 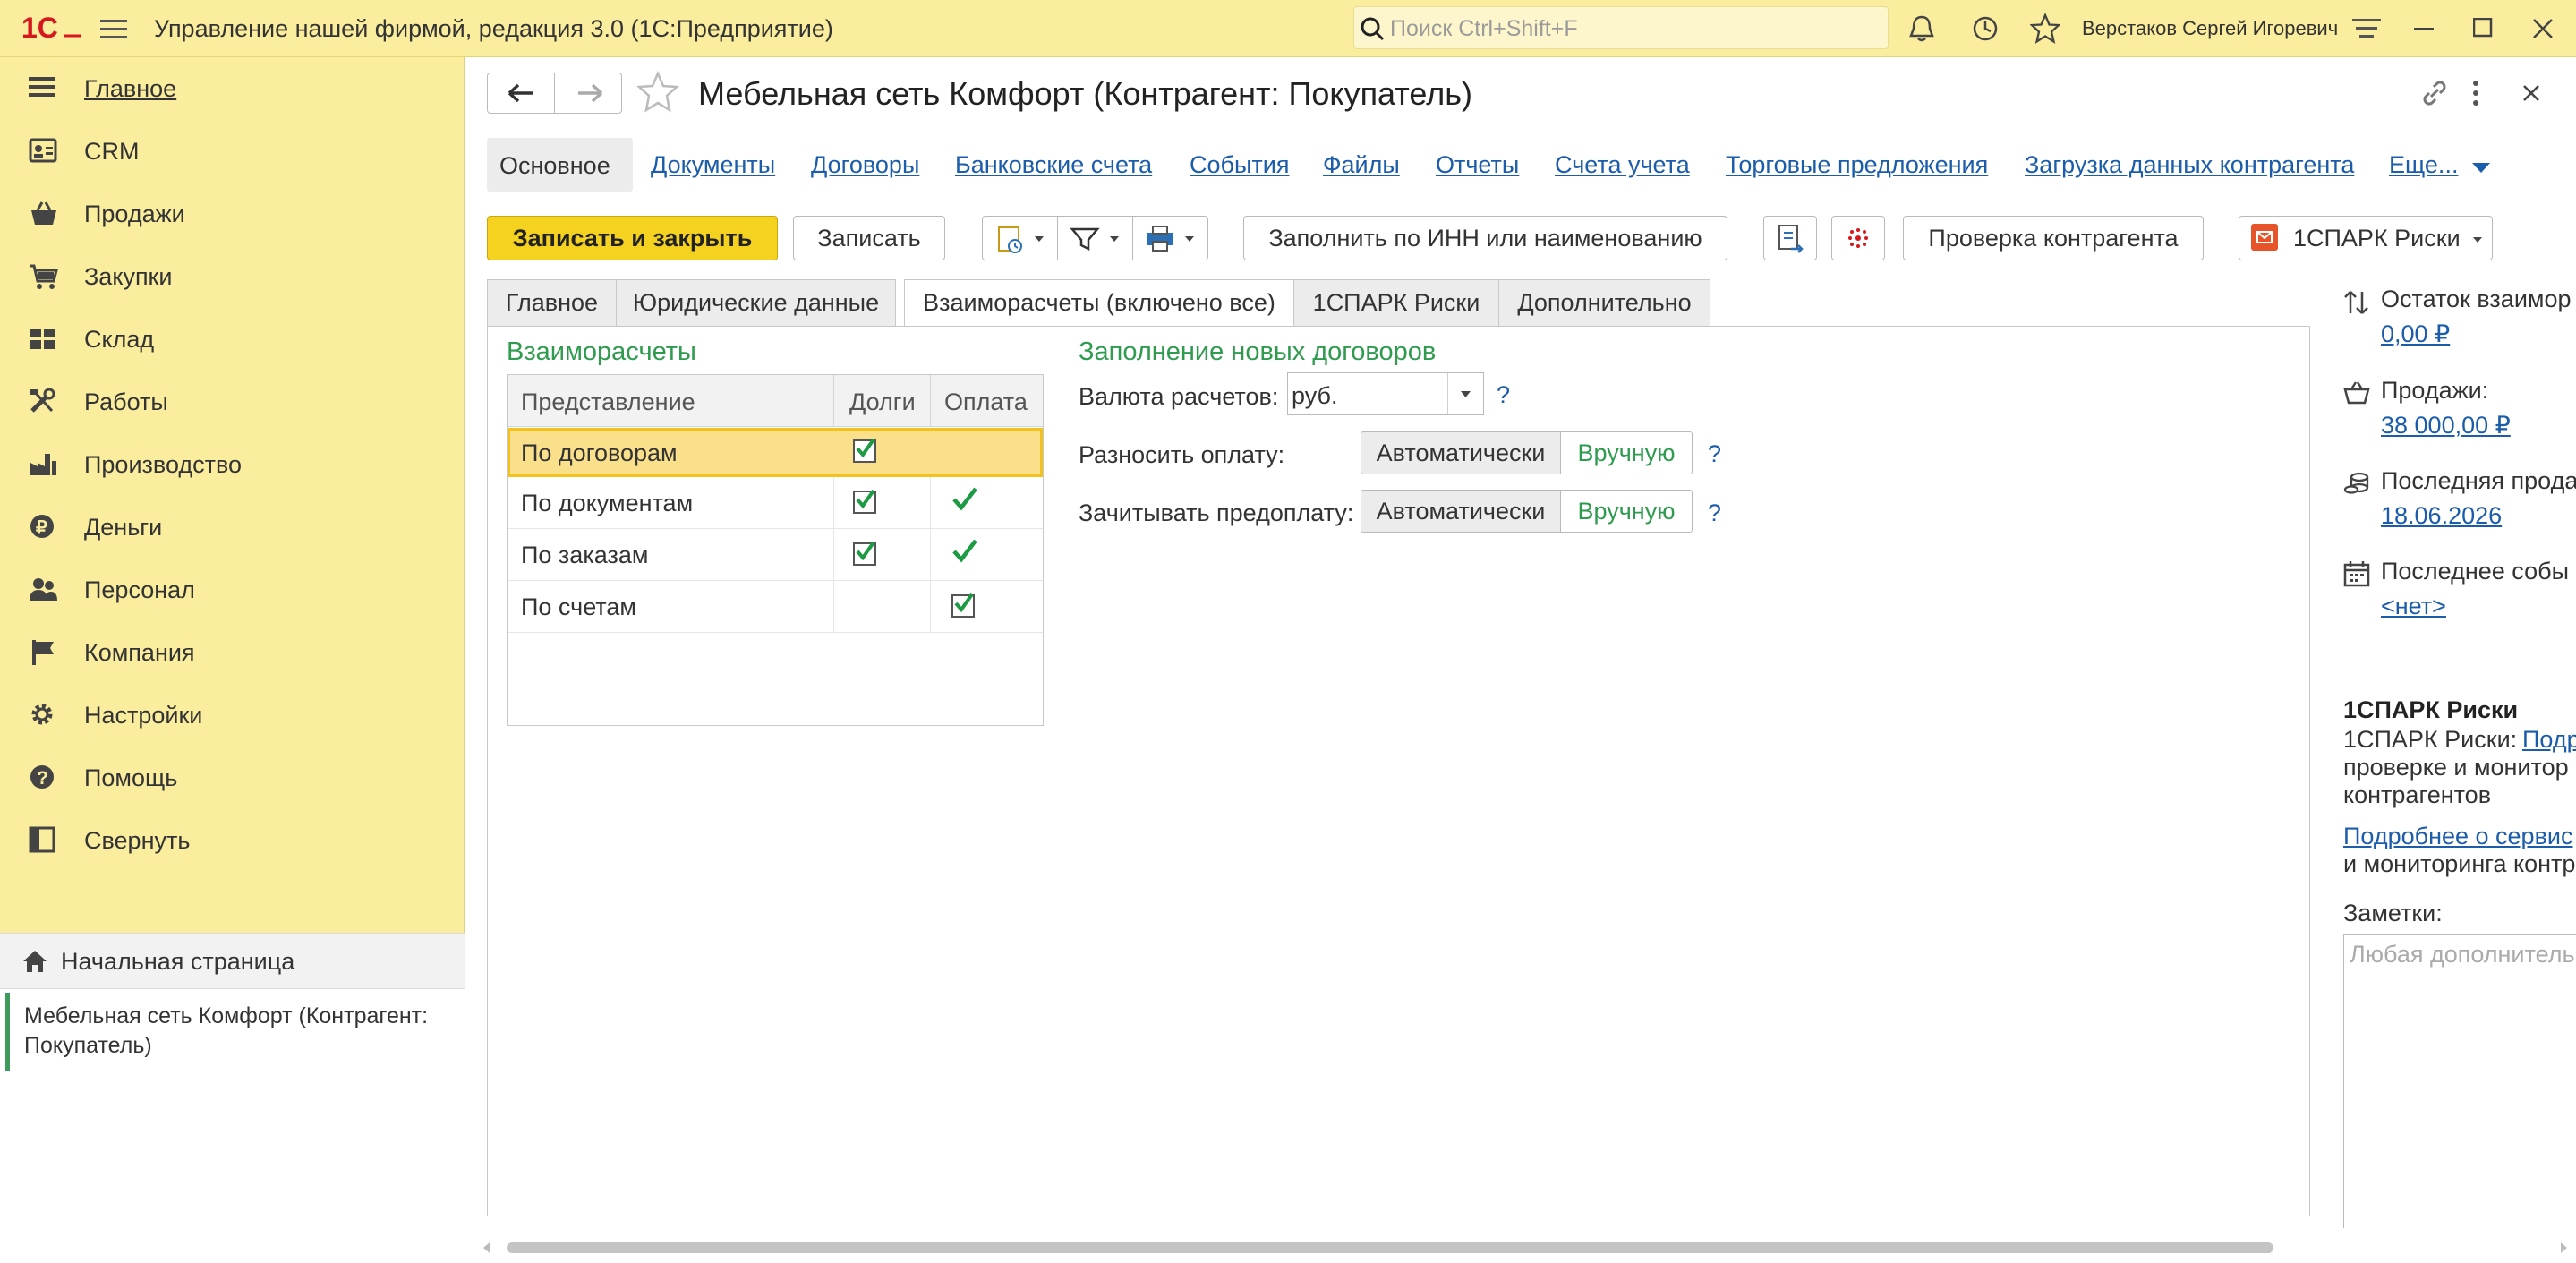 I want to click on tab-additional: Дополнительно, so click(x=1604, y=302).